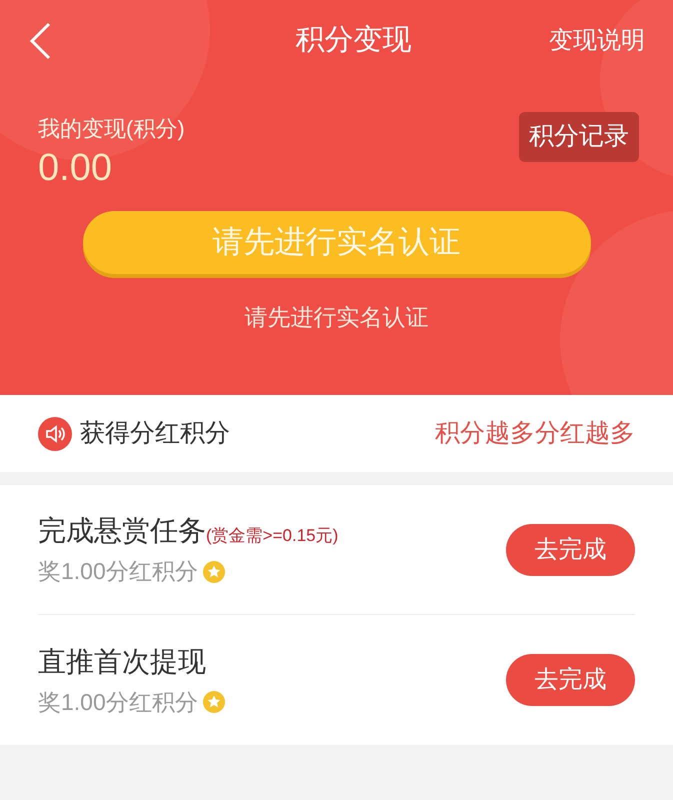 Image resolution: width=673 pixels, height=800 pixels. Describe the element at coordinates (111, 129) in the screenshot. I see `balance-label: 我的变现(积分)` at that location.